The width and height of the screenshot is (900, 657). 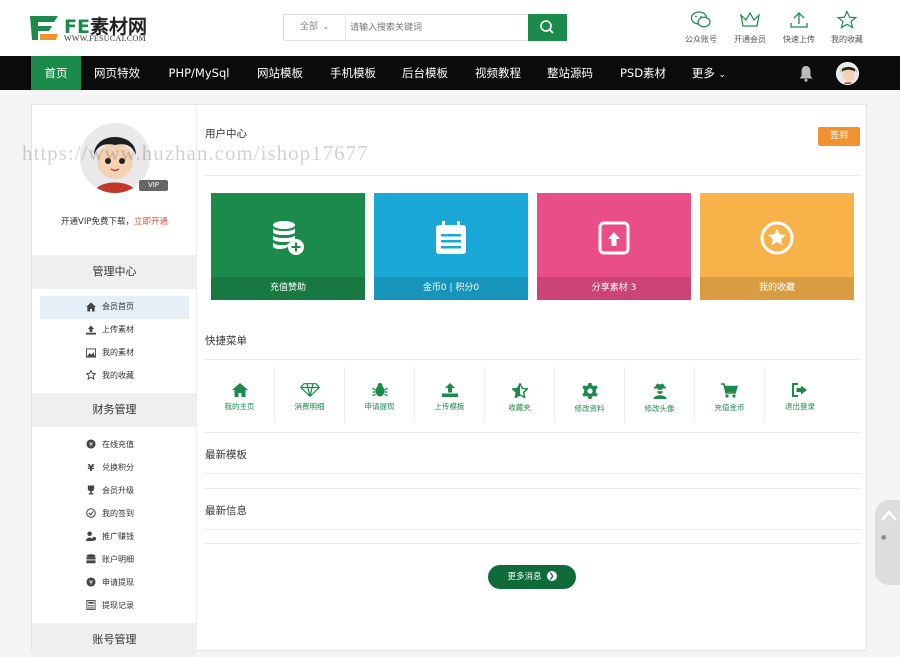 I want to click on quick-buy-coins: 充值金币, so click(x=730, y=395).